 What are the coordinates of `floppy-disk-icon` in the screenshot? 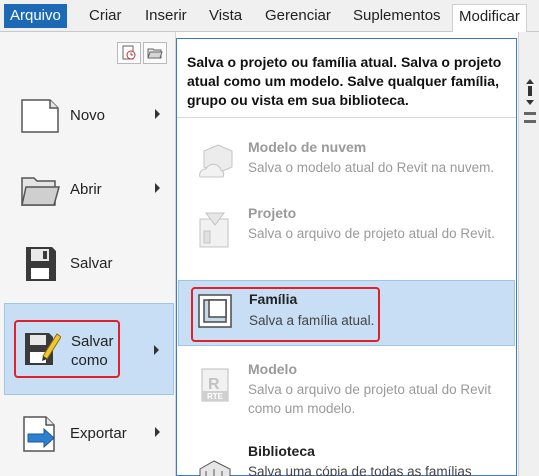 It's located at (41, 264).